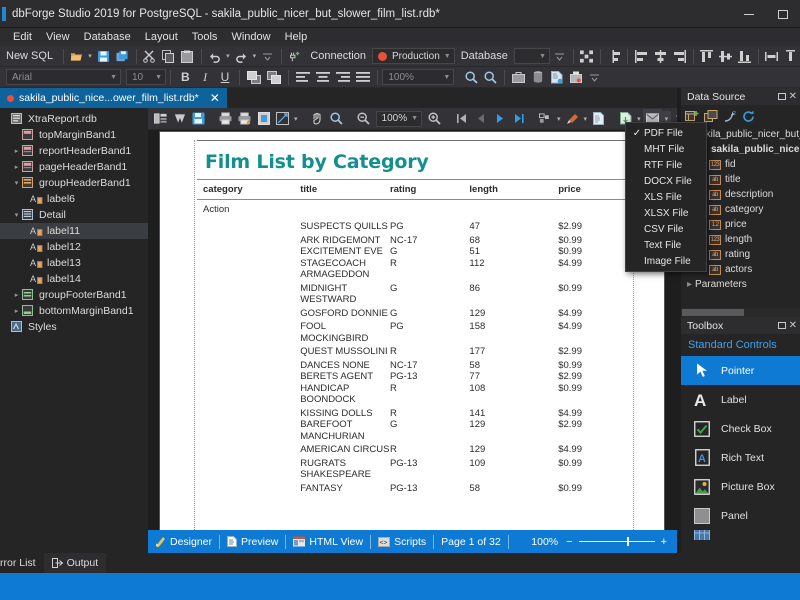 The width and height of the screenshot is (800, 600). What do you see at coordinates (160, 118) in the screenshot?
I see `document-map-icon` at bounding box center [160, 118].